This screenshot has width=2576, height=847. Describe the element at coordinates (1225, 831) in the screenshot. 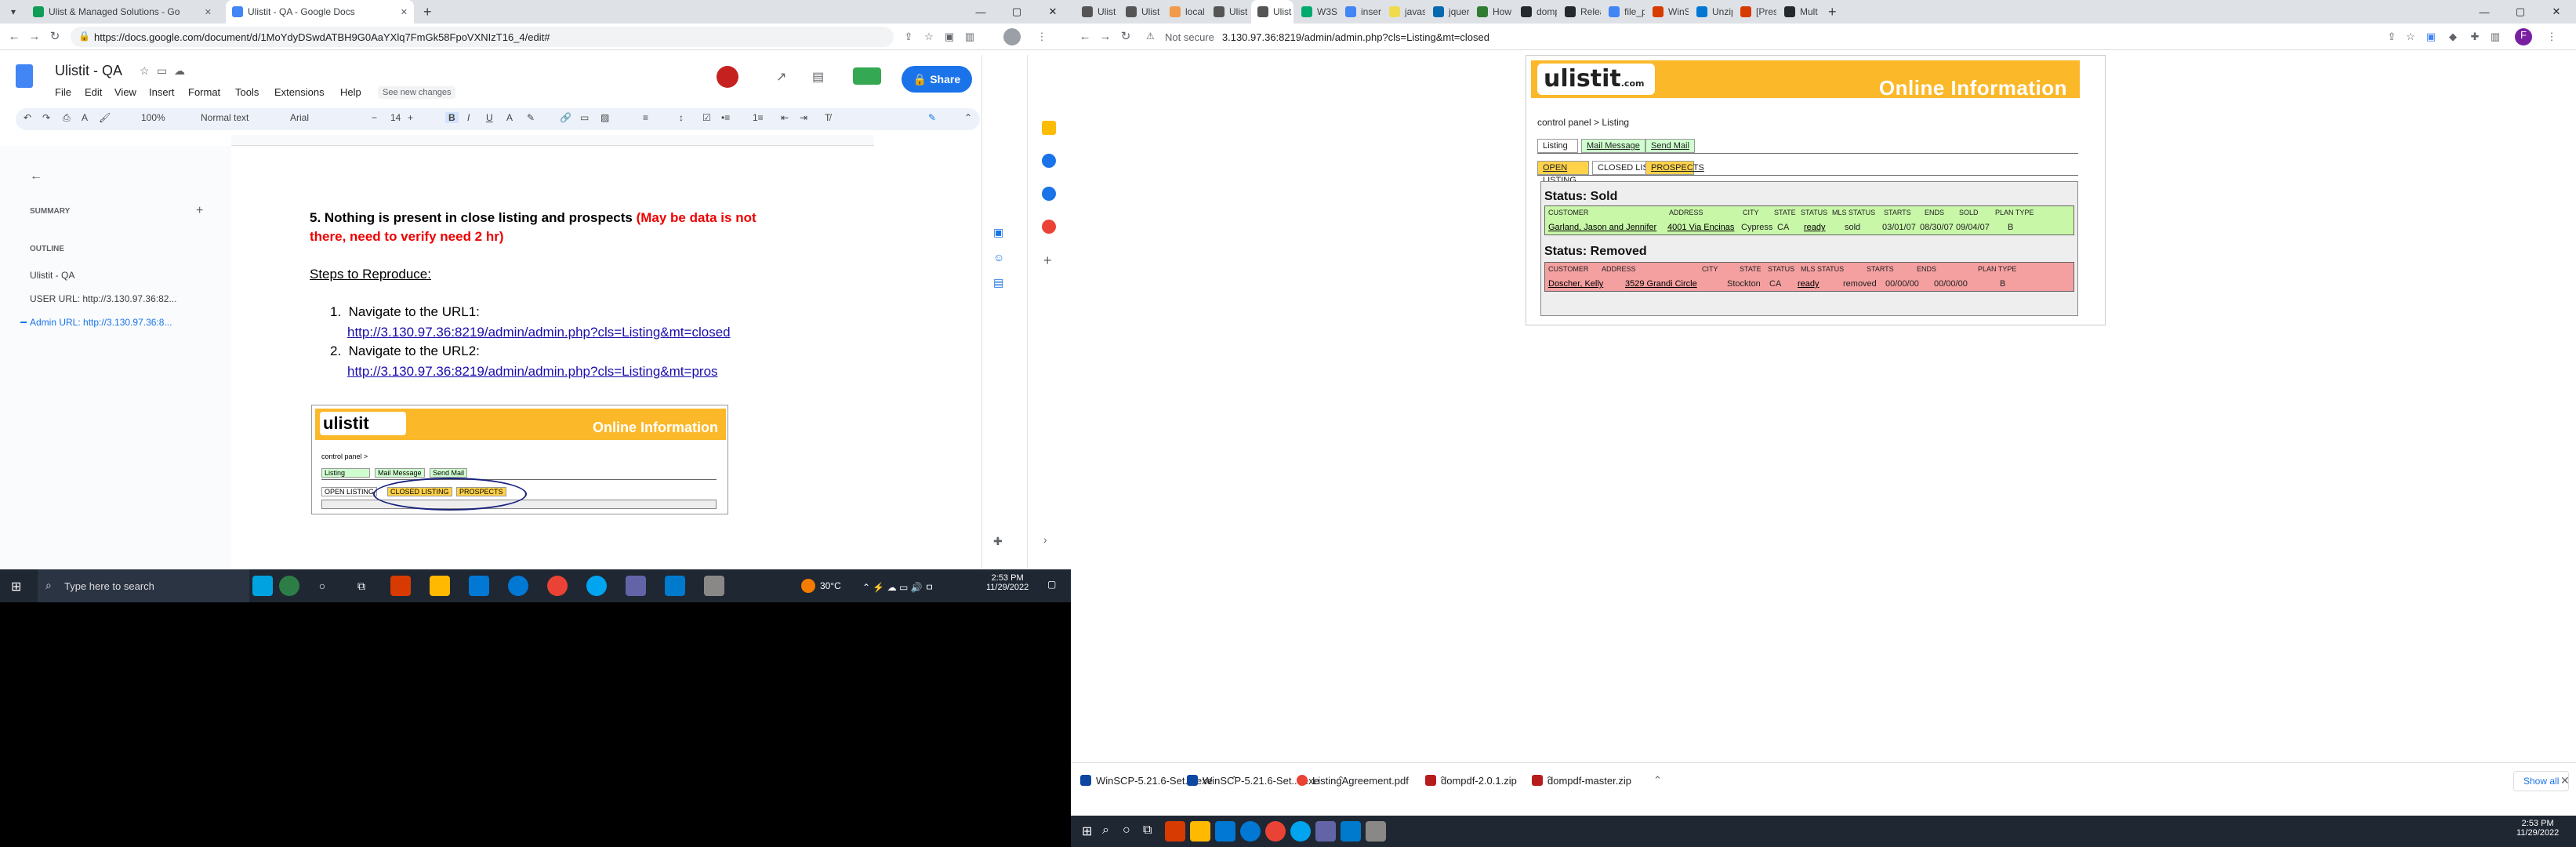

I see `skype-icon` at that location.